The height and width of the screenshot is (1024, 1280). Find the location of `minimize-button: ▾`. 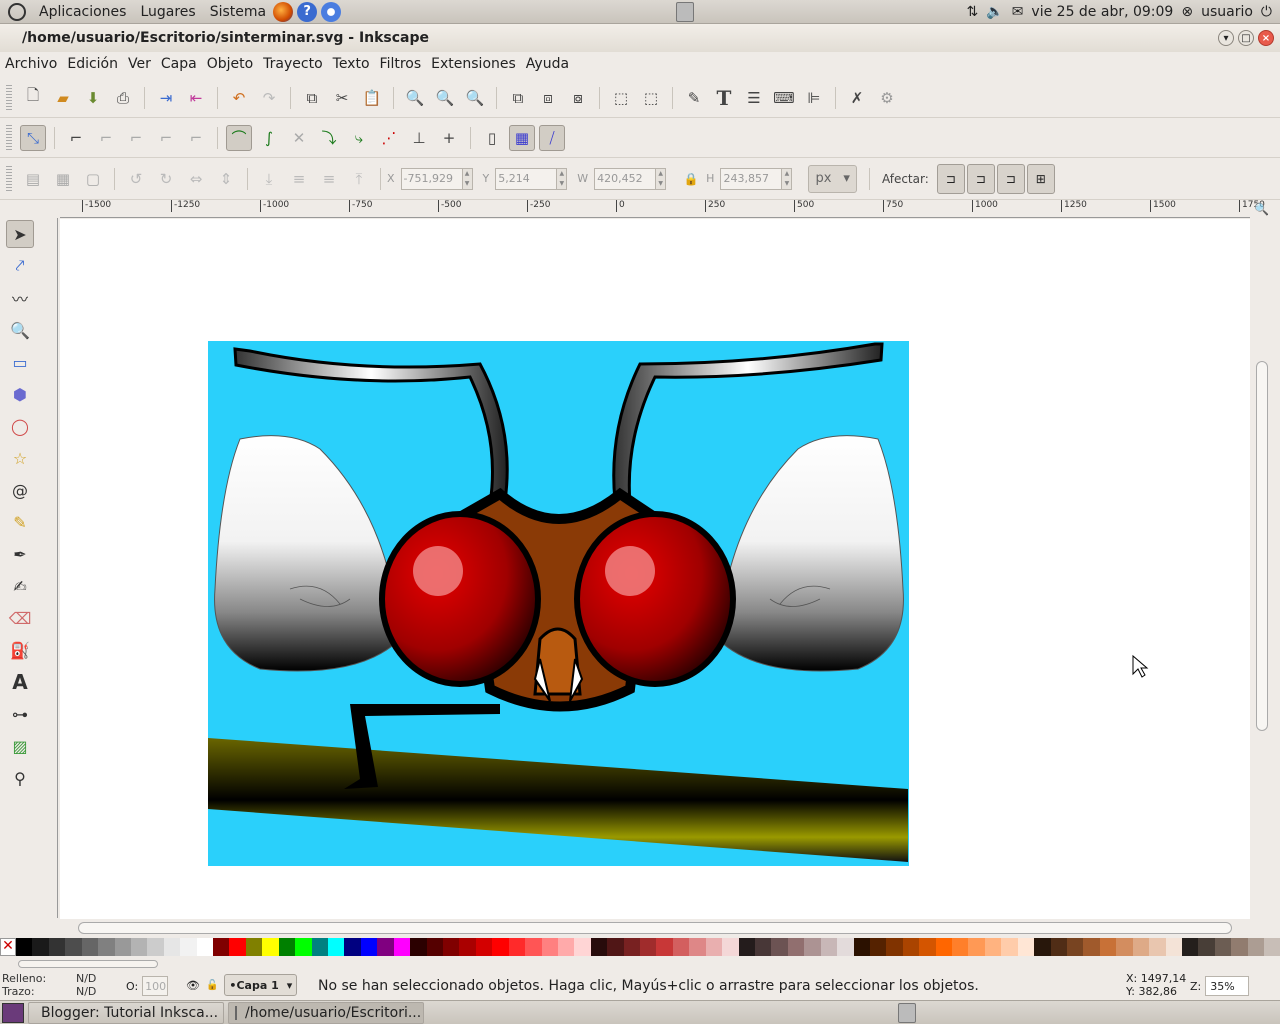

minimize-button: ▾ is located at coordinates (1226, 38).